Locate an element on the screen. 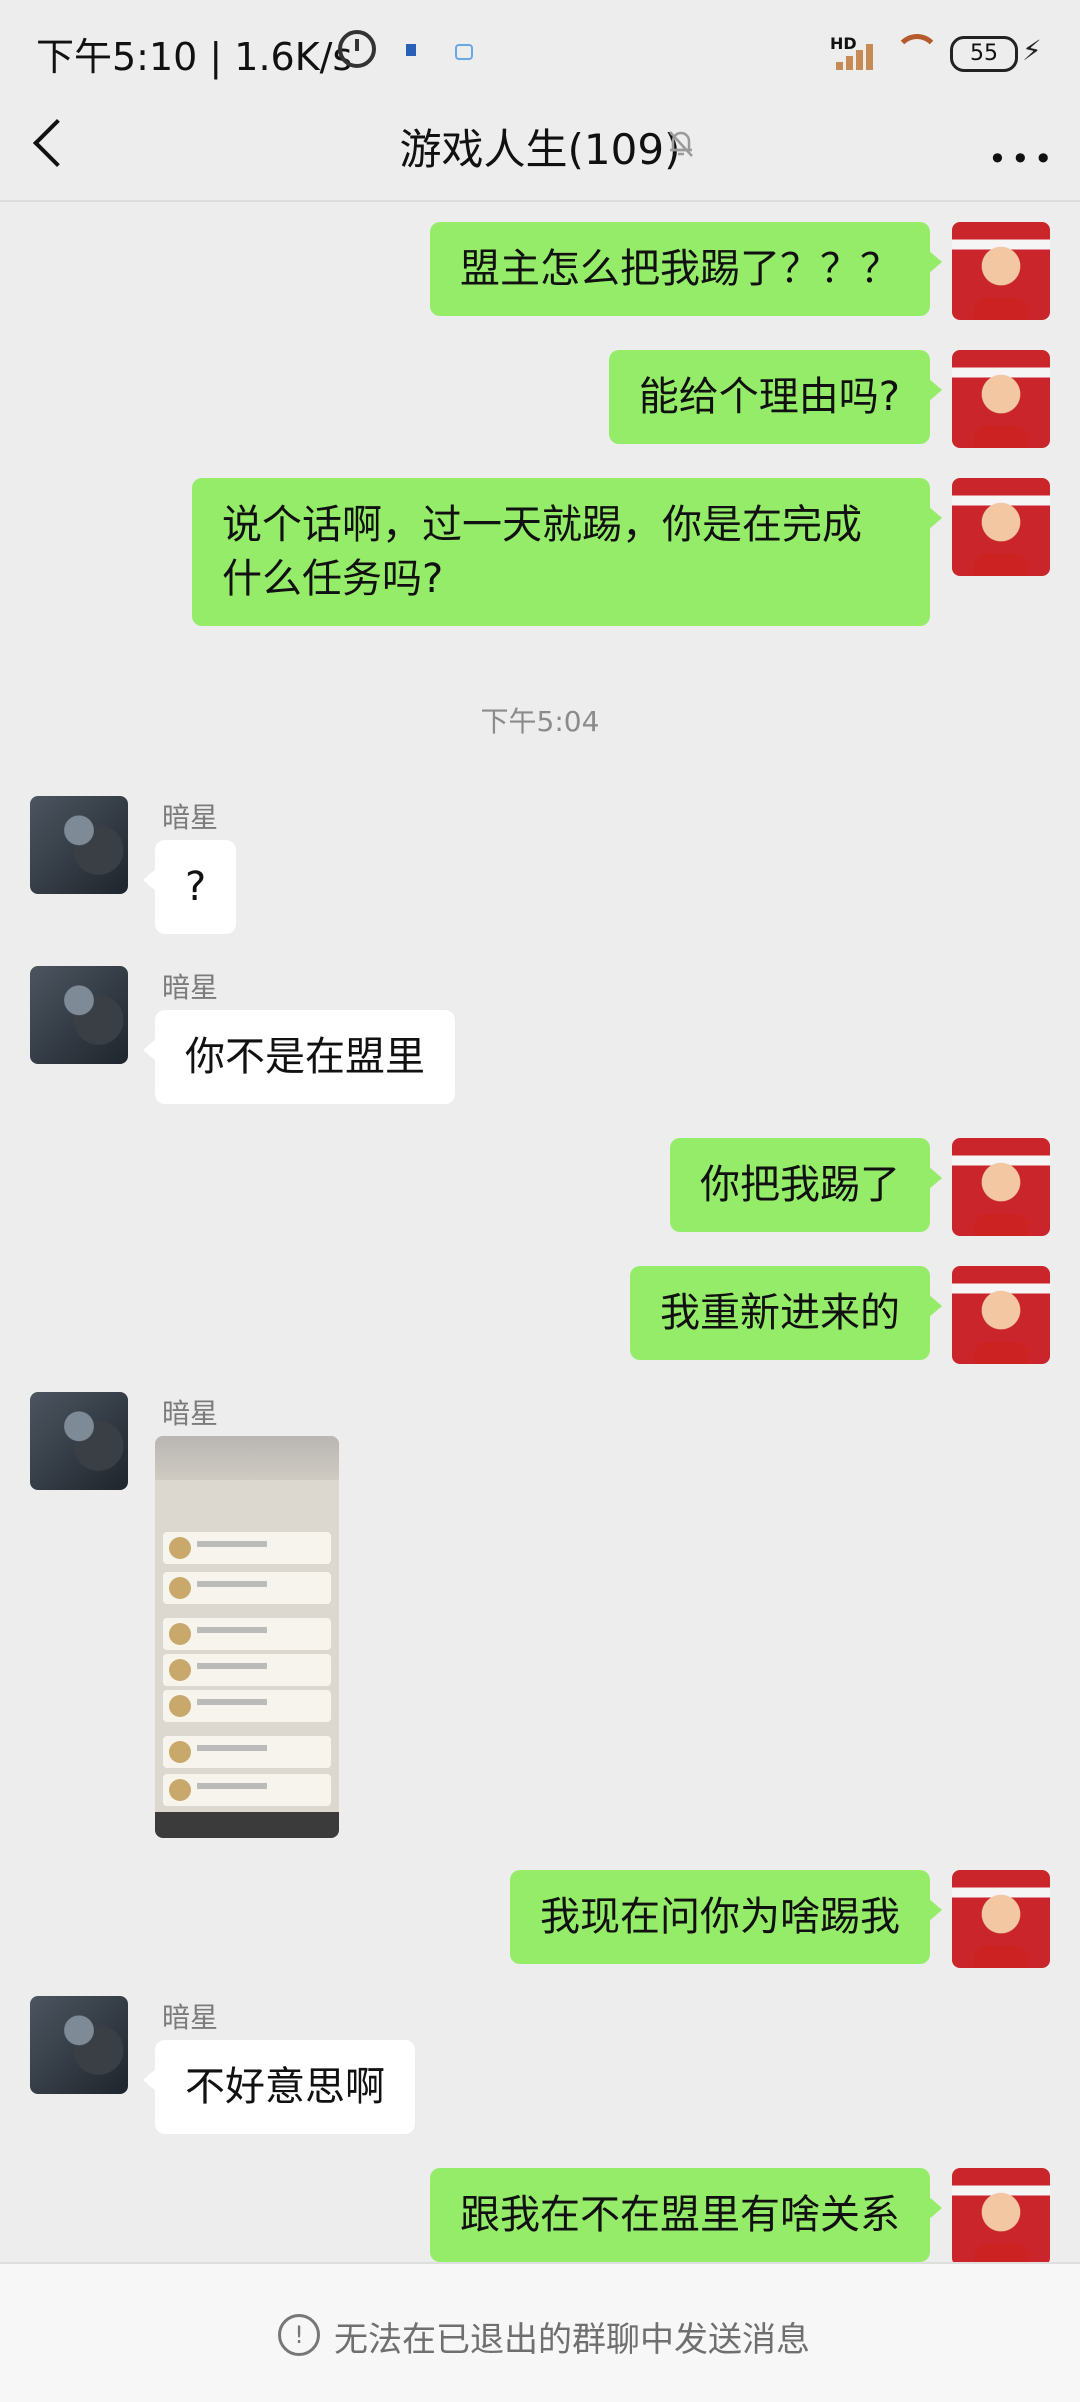 The image size is (1080, 2402). warning-icon: ! is located at coordinates (299, 2335).